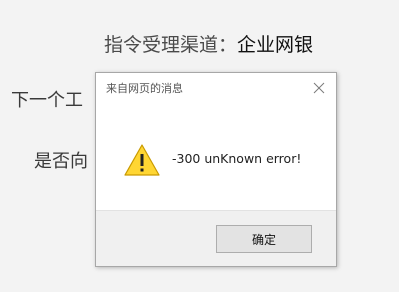 This screenshot has width=399, height=292. I want to click on close-button, so click(319, 88).